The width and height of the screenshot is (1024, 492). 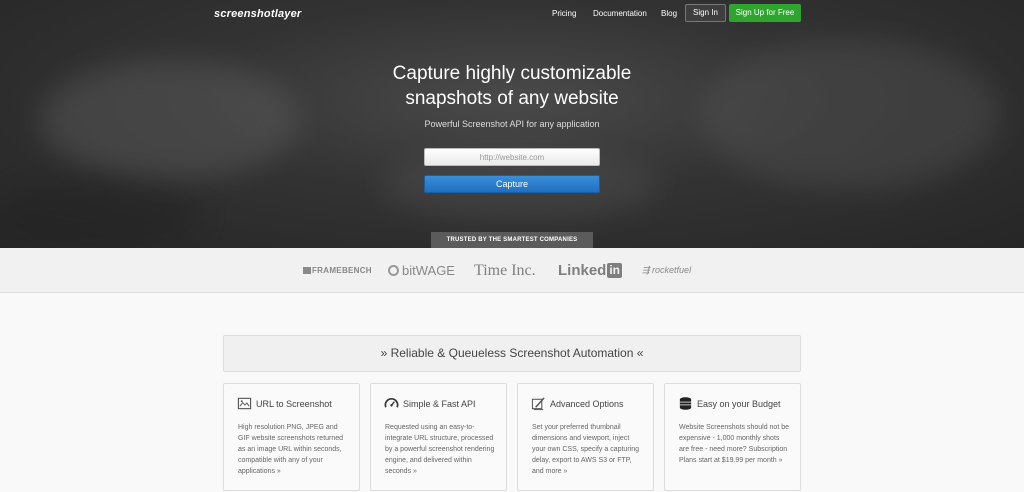 What do you see at coordinates (538, 404) in the screenshot?
I see `options-pencil-icon` at bounding box center [538, 404].